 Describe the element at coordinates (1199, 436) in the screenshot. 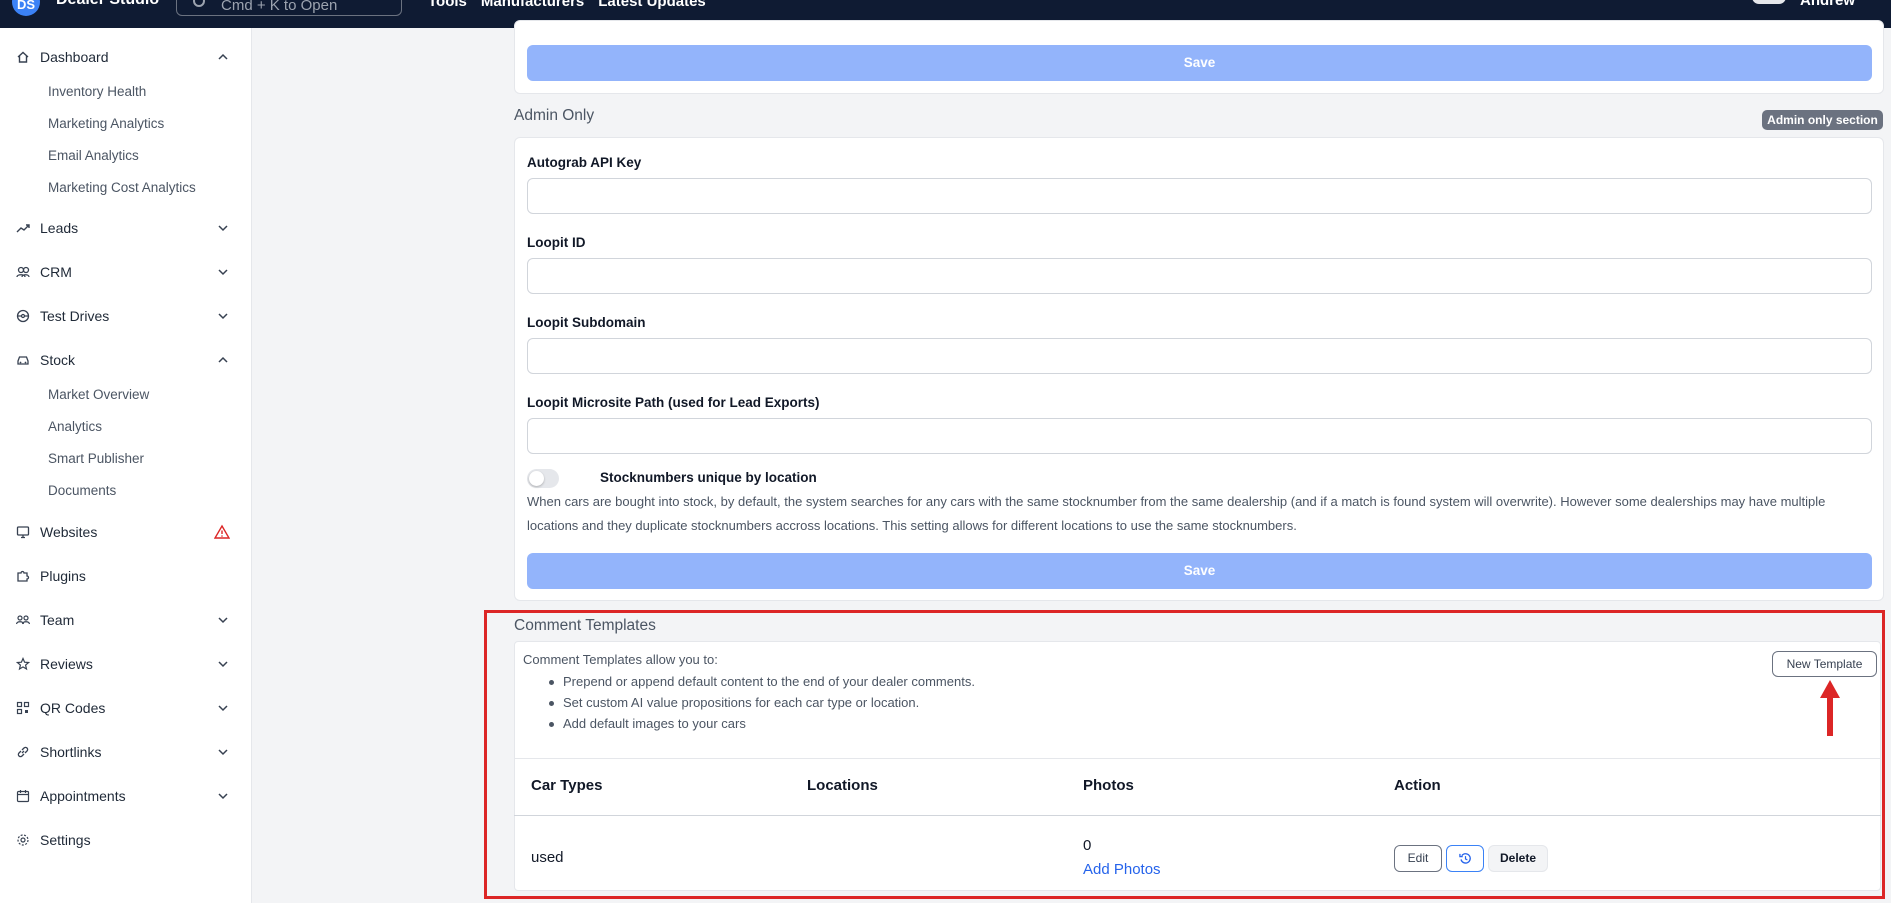

I see `loopit-microsite-path-input` at that location.